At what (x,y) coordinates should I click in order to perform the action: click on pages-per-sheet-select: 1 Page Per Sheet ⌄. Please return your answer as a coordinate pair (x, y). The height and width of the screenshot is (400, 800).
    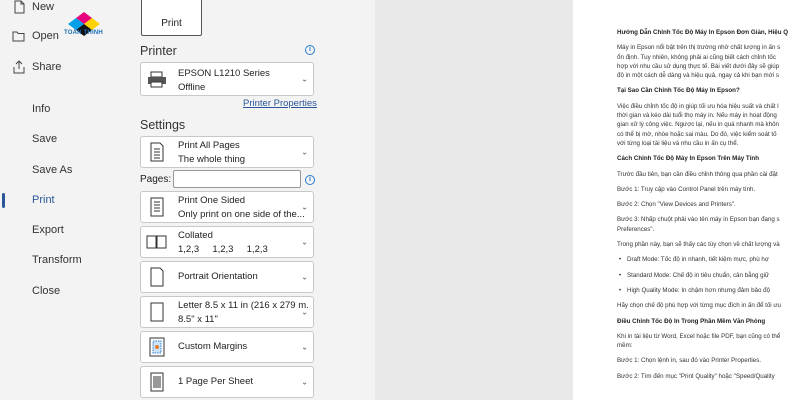
    Looking at the image, I should click on (227, 382).